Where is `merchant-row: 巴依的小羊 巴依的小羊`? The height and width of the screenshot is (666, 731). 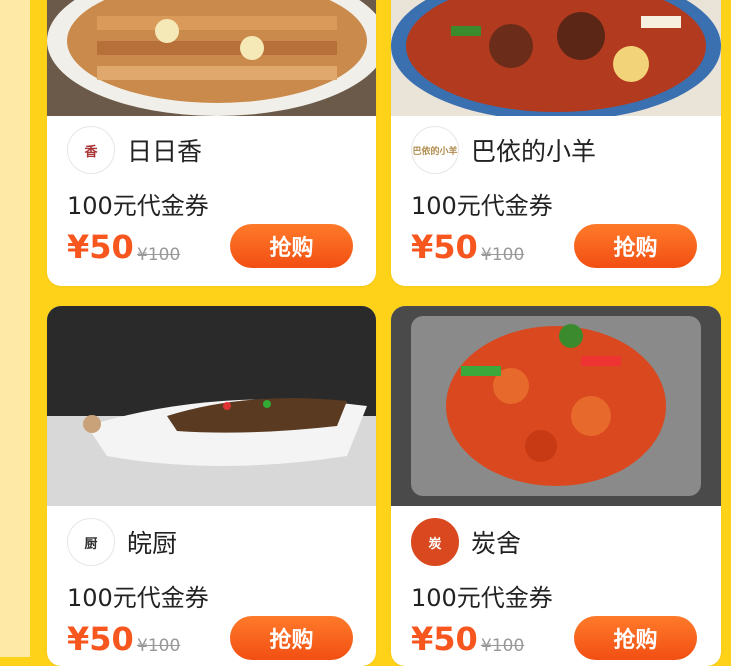
merchant-row: 巴依的小羊 巴依的小羊 is located at coordinates (503, 150).